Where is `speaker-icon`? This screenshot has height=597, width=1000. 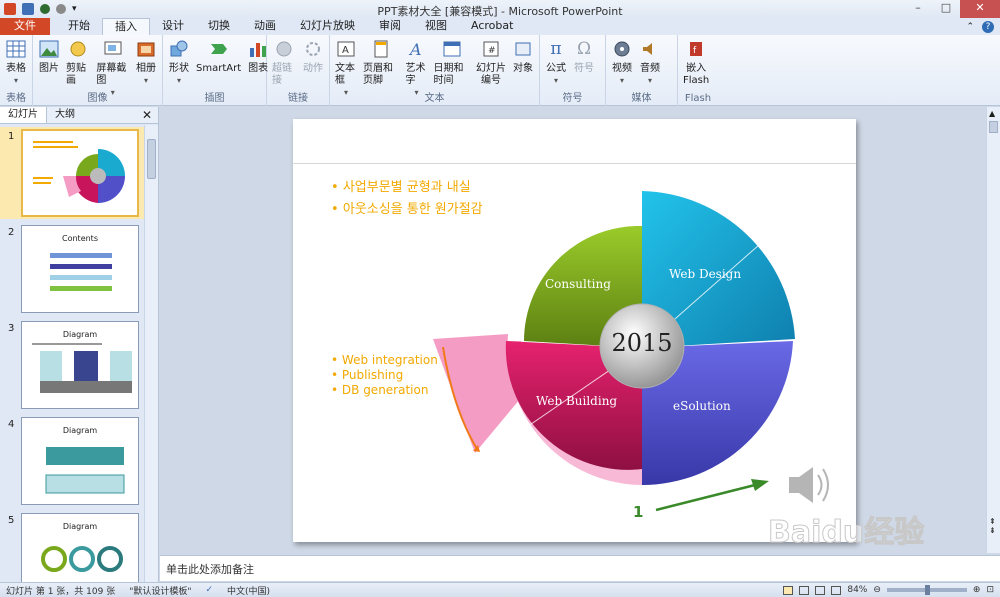 speaker-icon is located at coordinates (650, 49).